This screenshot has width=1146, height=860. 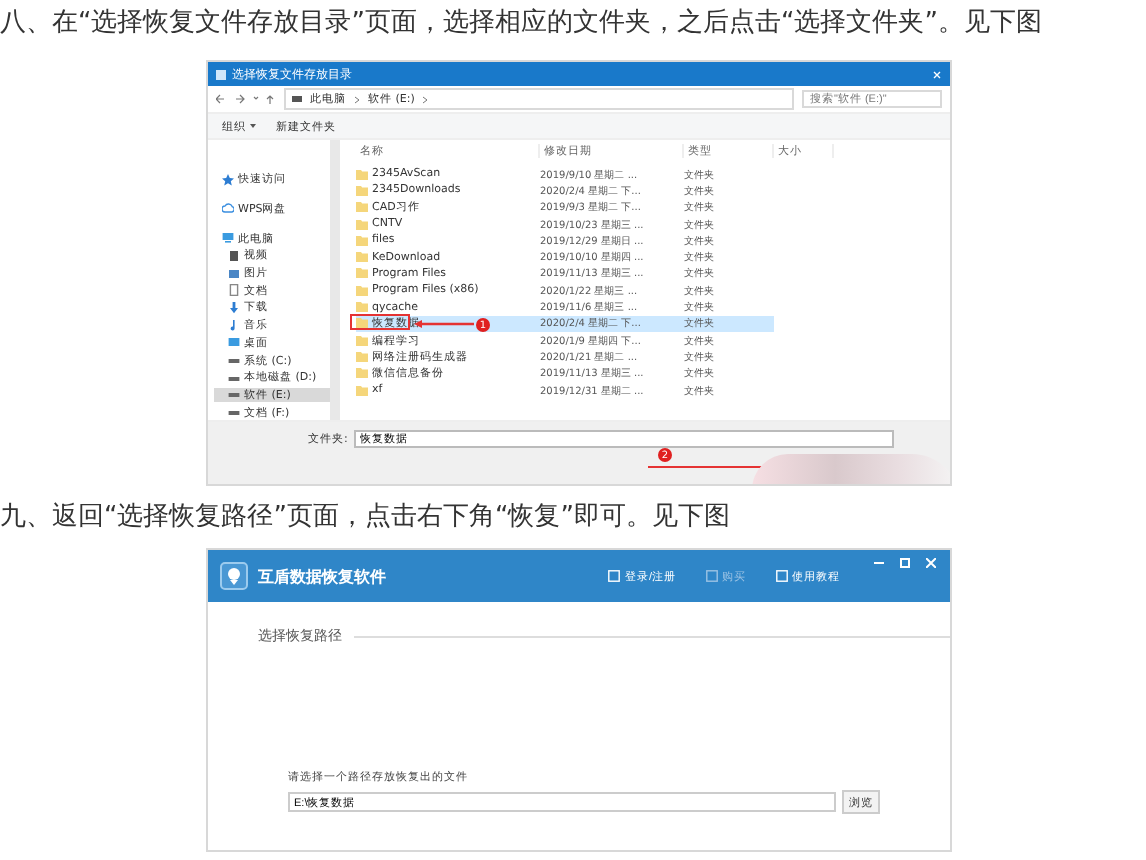 What do you see at coordinates (234, 290) in the screenshot?
I see `doc-icon` at bounding box center [234, 290].